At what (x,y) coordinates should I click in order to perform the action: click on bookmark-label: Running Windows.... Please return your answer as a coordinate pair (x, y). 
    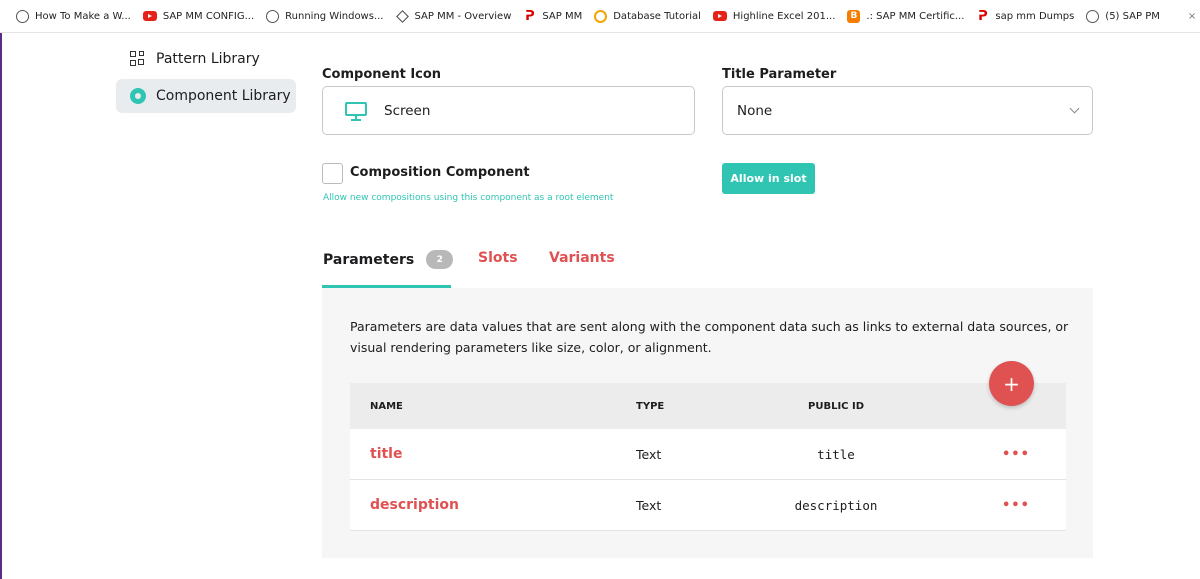
    Looking at the image, I should click on (334, 16).